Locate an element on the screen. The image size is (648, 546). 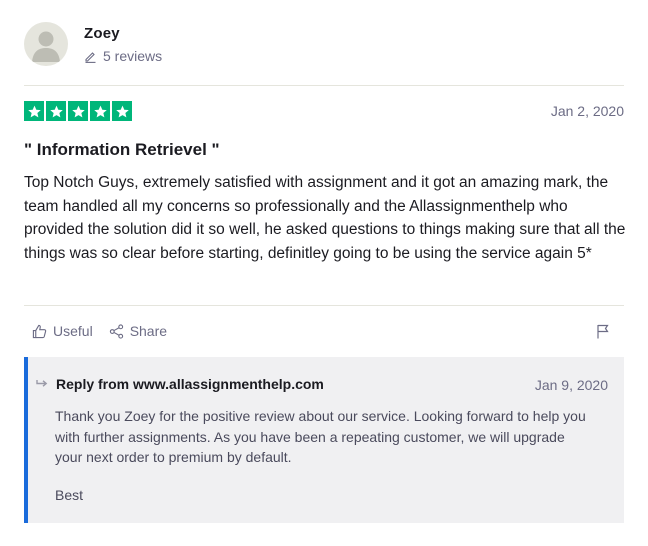
reply-from-label: Reply from www.allassignmenthelp.com is located at coordinates (190, 384).